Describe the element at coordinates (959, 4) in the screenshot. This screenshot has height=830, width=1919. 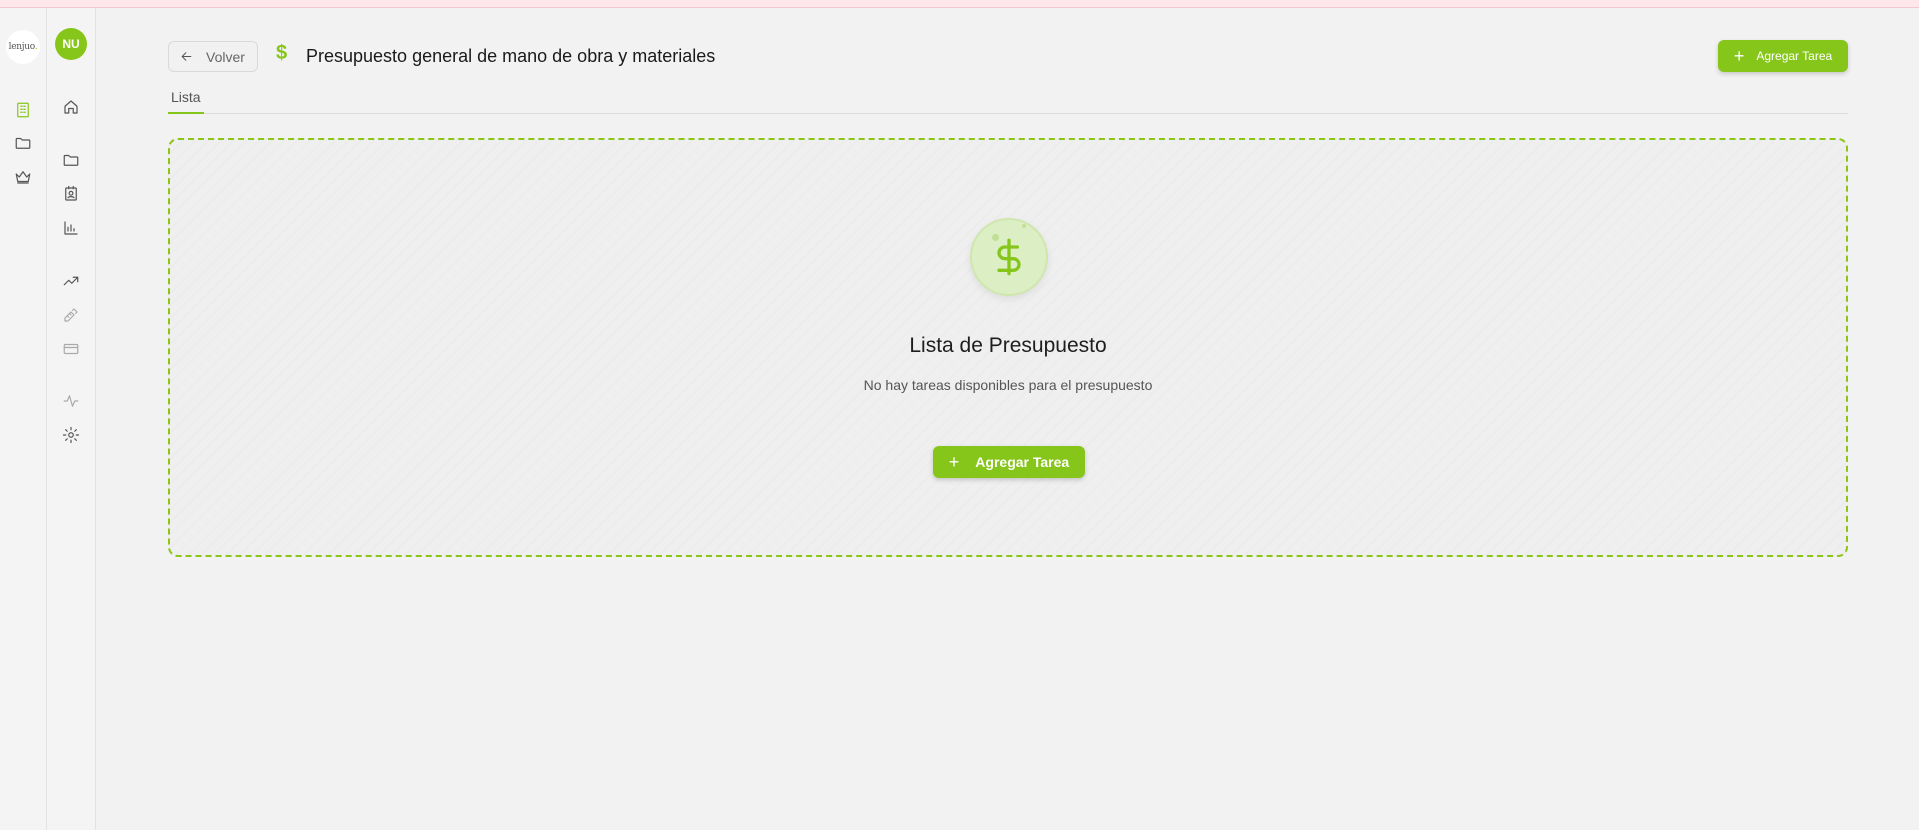
I see `top-status-bar` at that location.